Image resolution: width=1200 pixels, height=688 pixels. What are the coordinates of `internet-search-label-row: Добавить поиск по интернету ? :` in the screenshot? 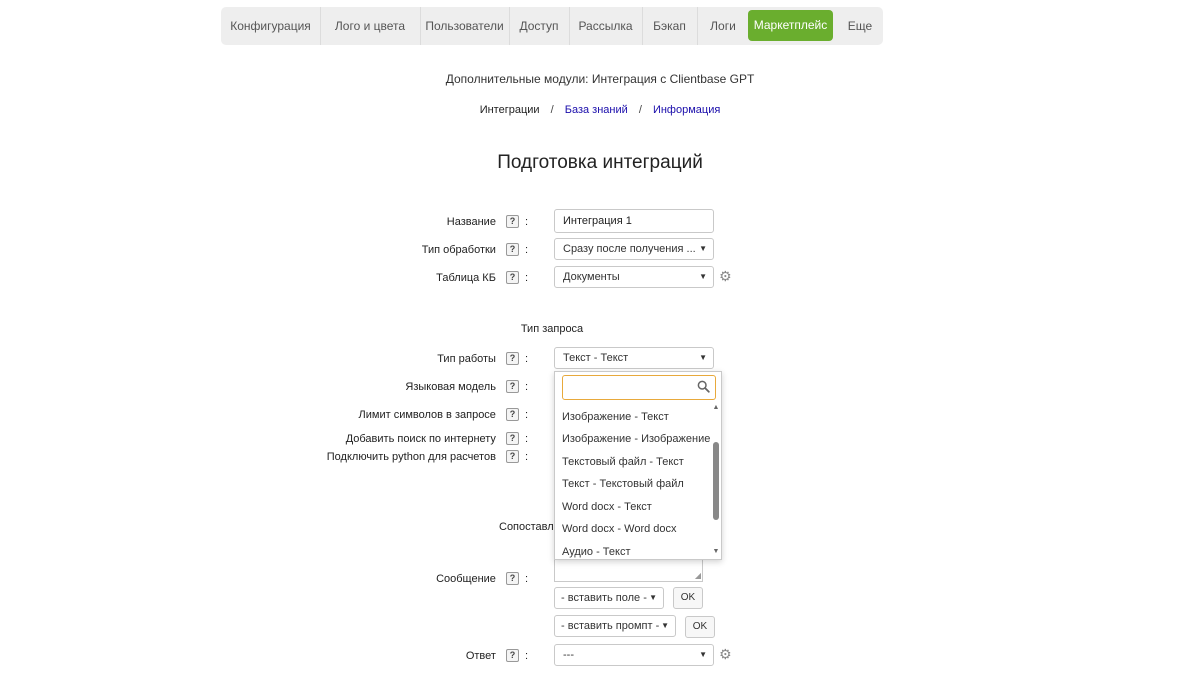 It's located at (437, 438).